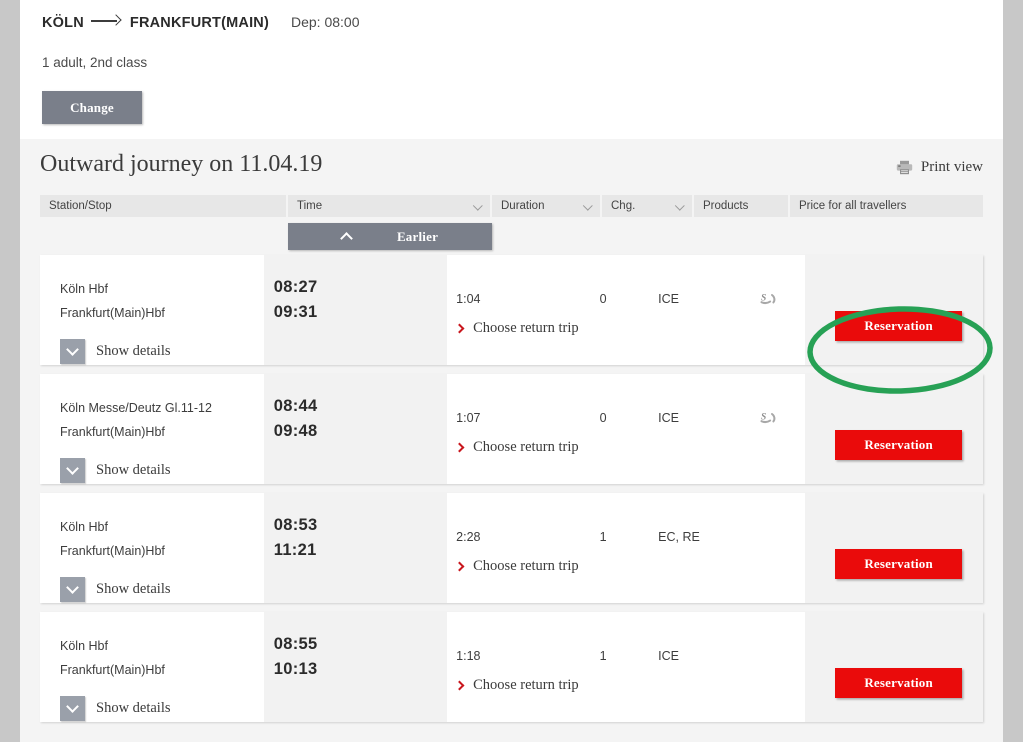  I want to click on details-cell: 1:04 0 ICE S Choose return trip, so click(626, 310).